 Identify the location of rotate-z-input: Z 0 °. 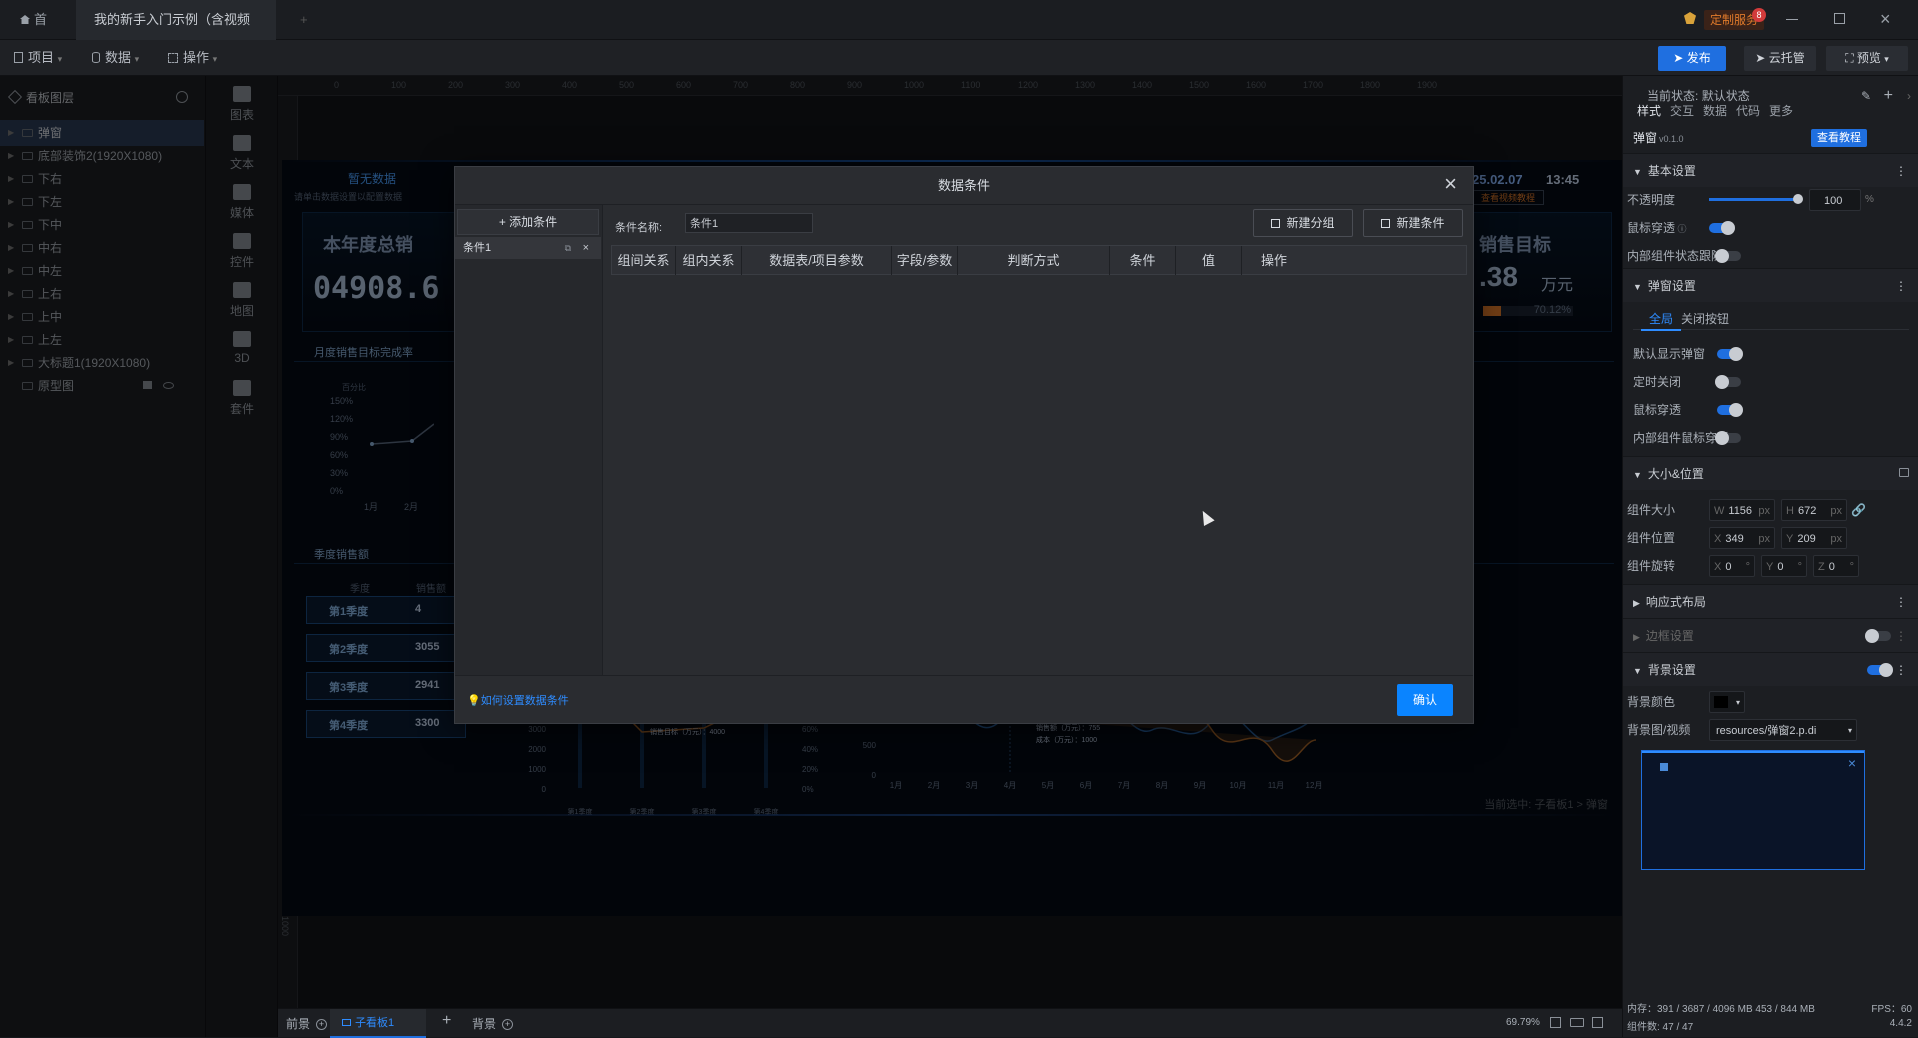
(1836, 566).